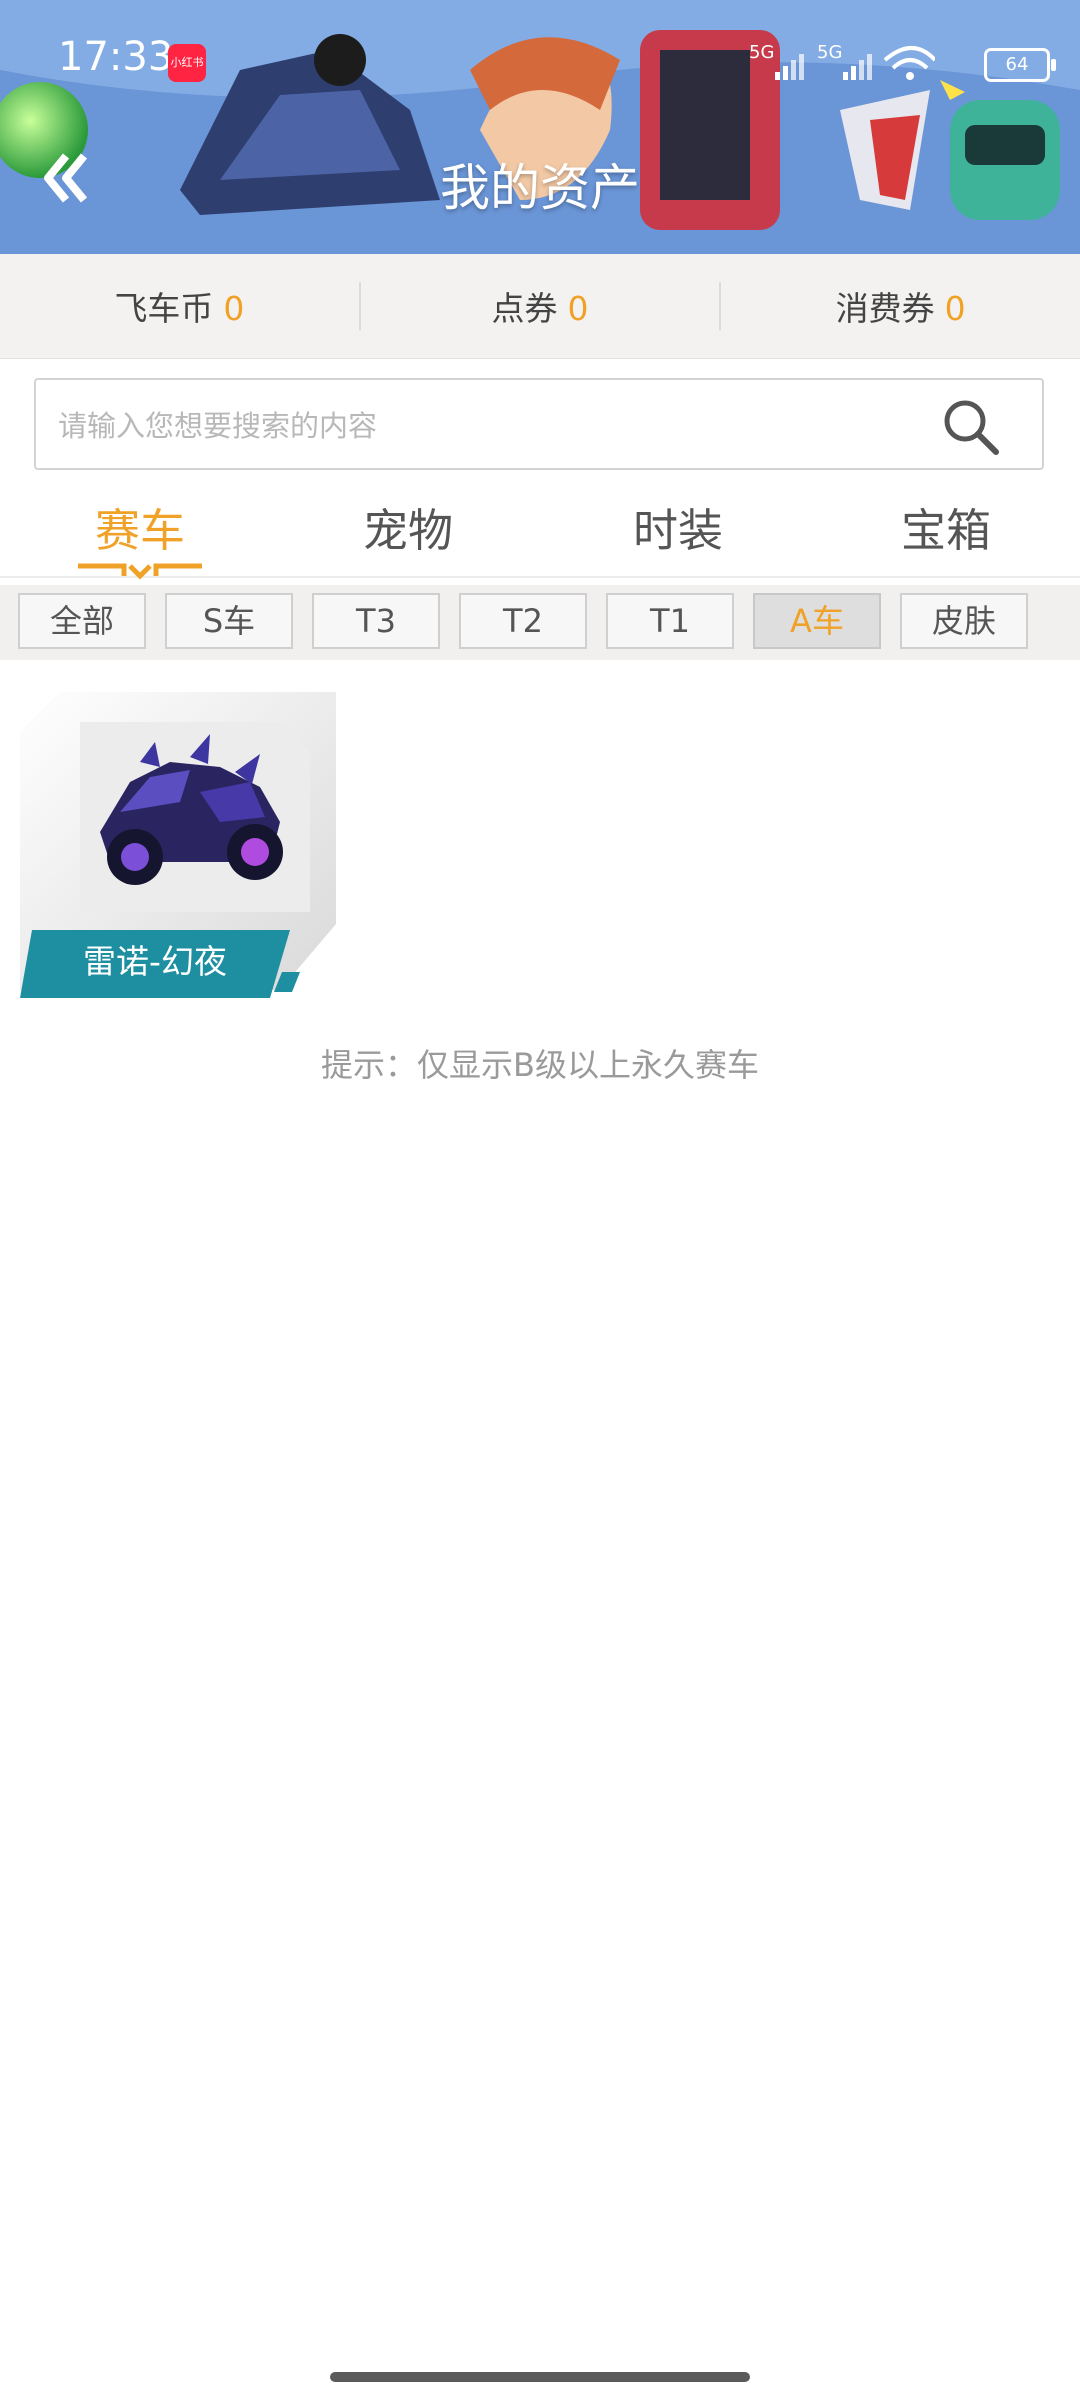 This screenshot has height=2400, width=1080. What do you see at coordinates (140, 571) in the screenshot?
I see `active-tab-indicator` at bounding box center [140, 571].